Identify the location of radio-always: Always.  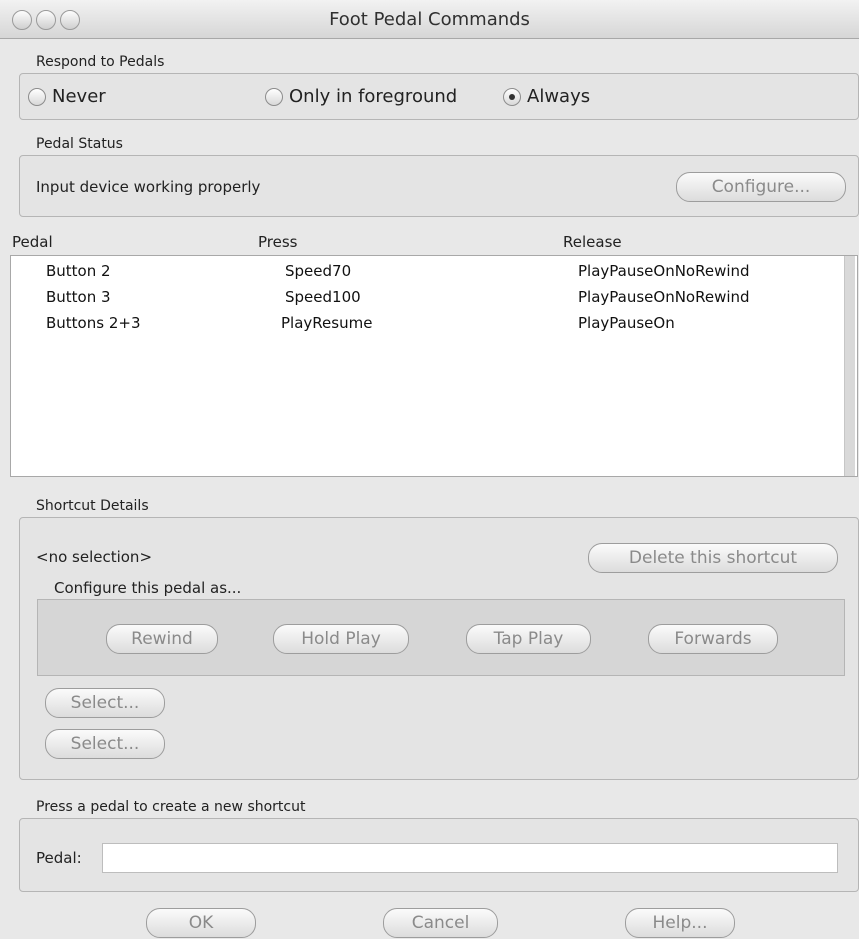
(546, 96).